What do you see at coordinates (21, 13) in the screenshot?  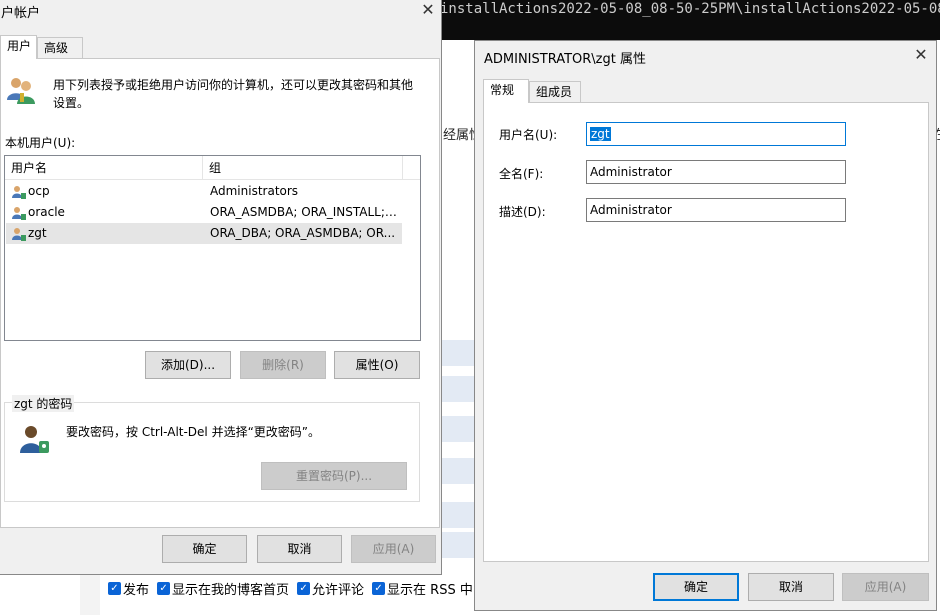 I see `dialog-title: 户帐户` at bounding box center [21, 13].